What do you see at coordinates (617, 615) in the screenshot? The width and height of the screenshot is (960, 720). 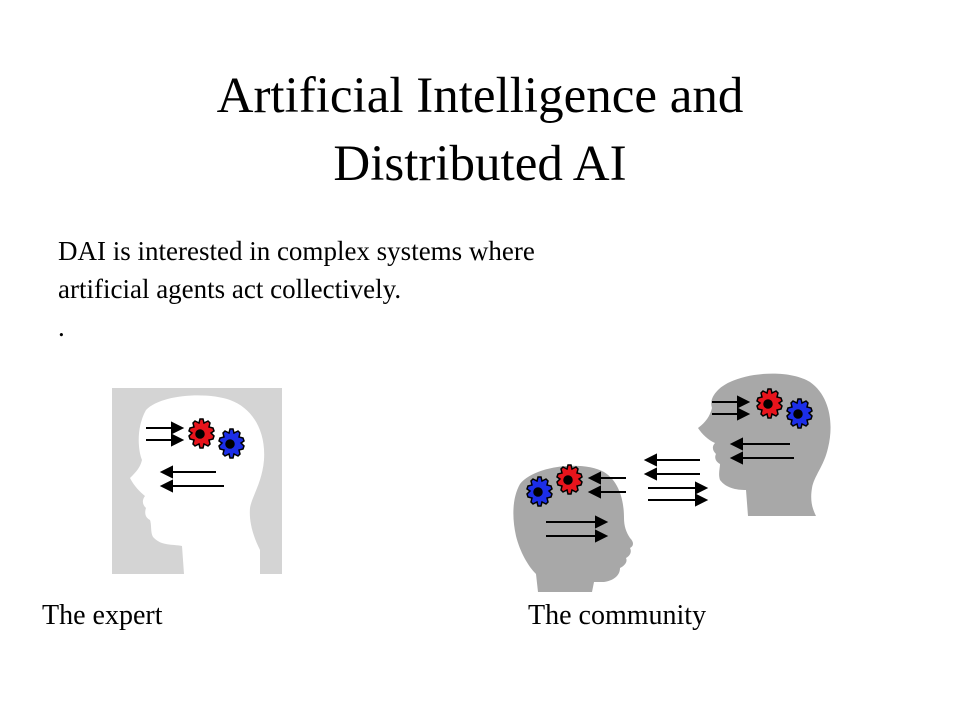 I see `caption-community: The community` at bounding box center [617, 615].